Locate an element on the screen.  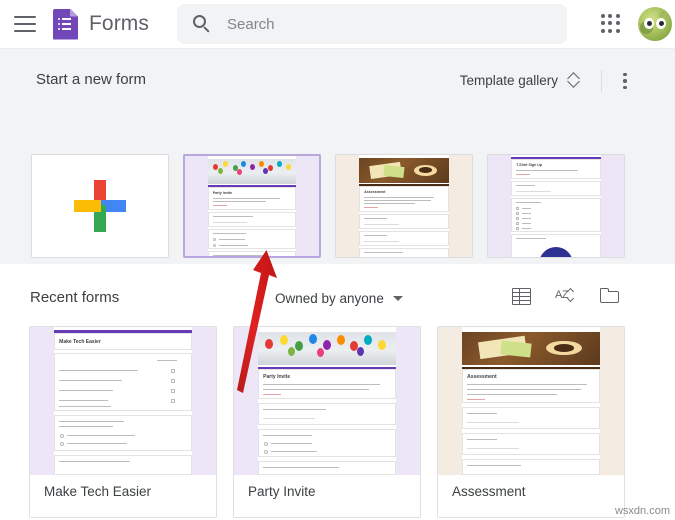
folder-icon is located at coordinates (609, 296).